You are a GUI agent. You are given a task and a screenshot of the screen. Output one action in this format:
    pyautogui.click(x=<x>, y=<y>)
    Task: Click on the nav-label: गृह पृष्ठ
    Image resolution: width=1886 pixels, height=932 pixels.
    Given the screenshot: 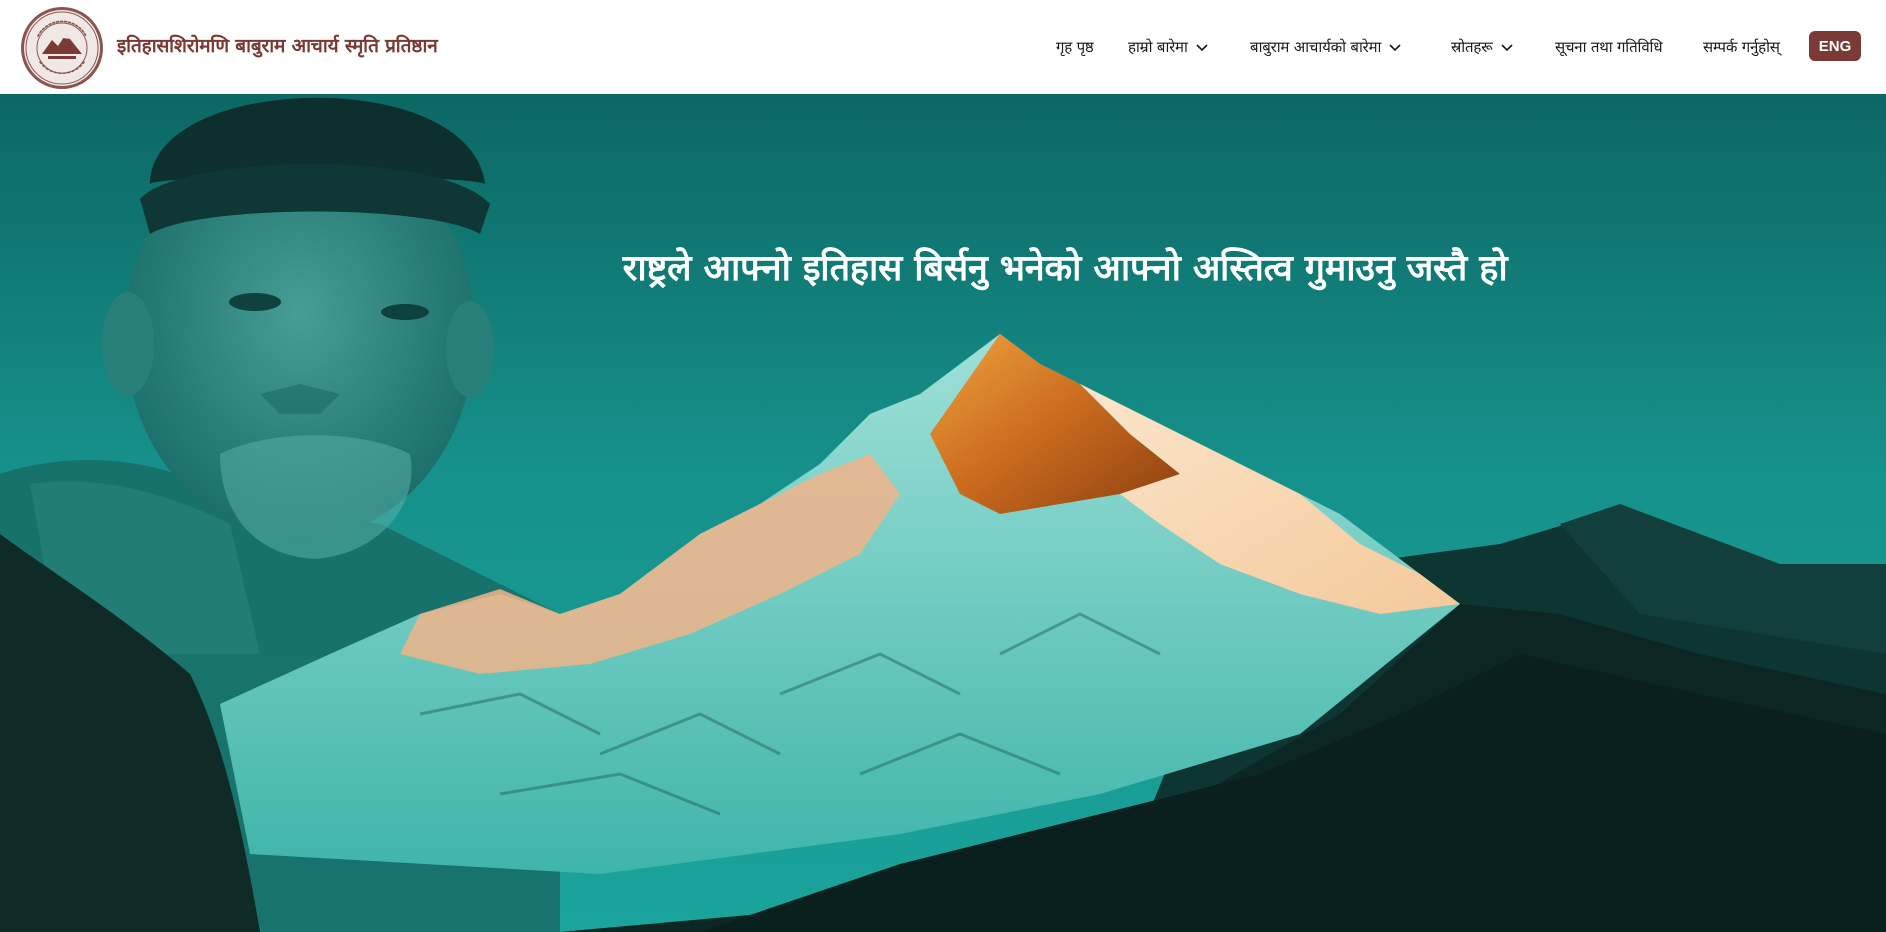 What is the action you would take?
    pyautogui.click(x=1075, y=47)
    